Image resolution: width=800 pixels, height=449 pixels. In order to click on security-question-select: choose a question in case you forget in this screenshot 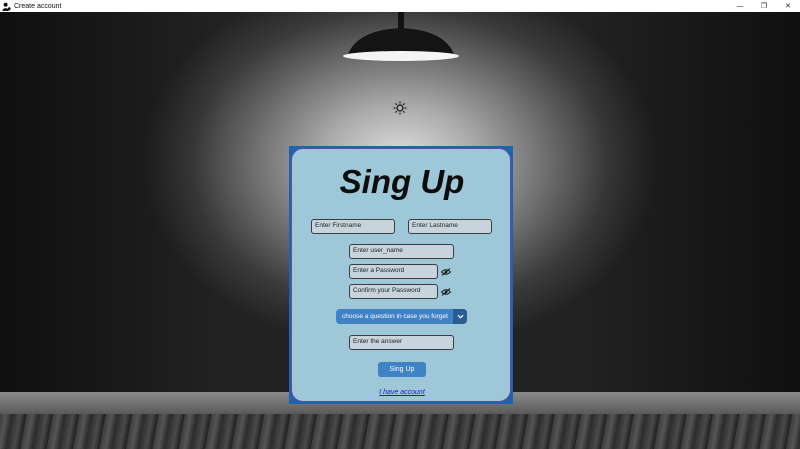, I will do `click(401, 316)`.